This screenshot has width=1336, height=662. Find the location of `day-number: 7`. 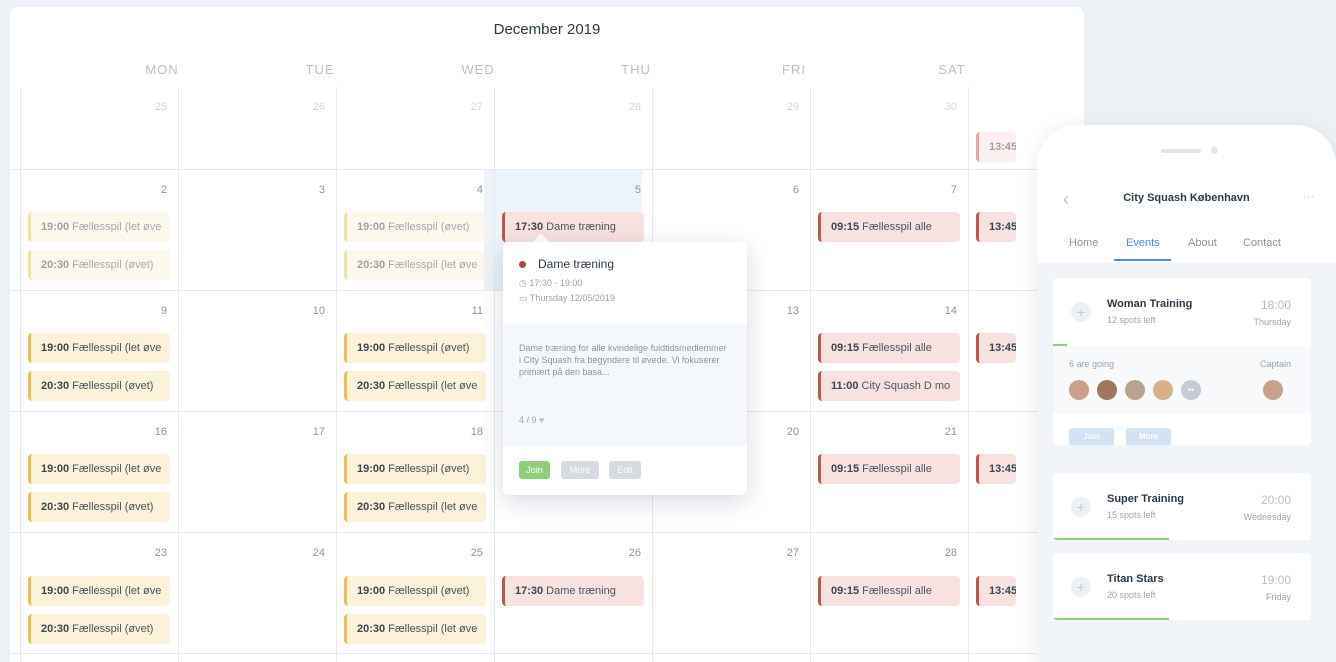

day-number: 7 is located at coordinates (937, 190).